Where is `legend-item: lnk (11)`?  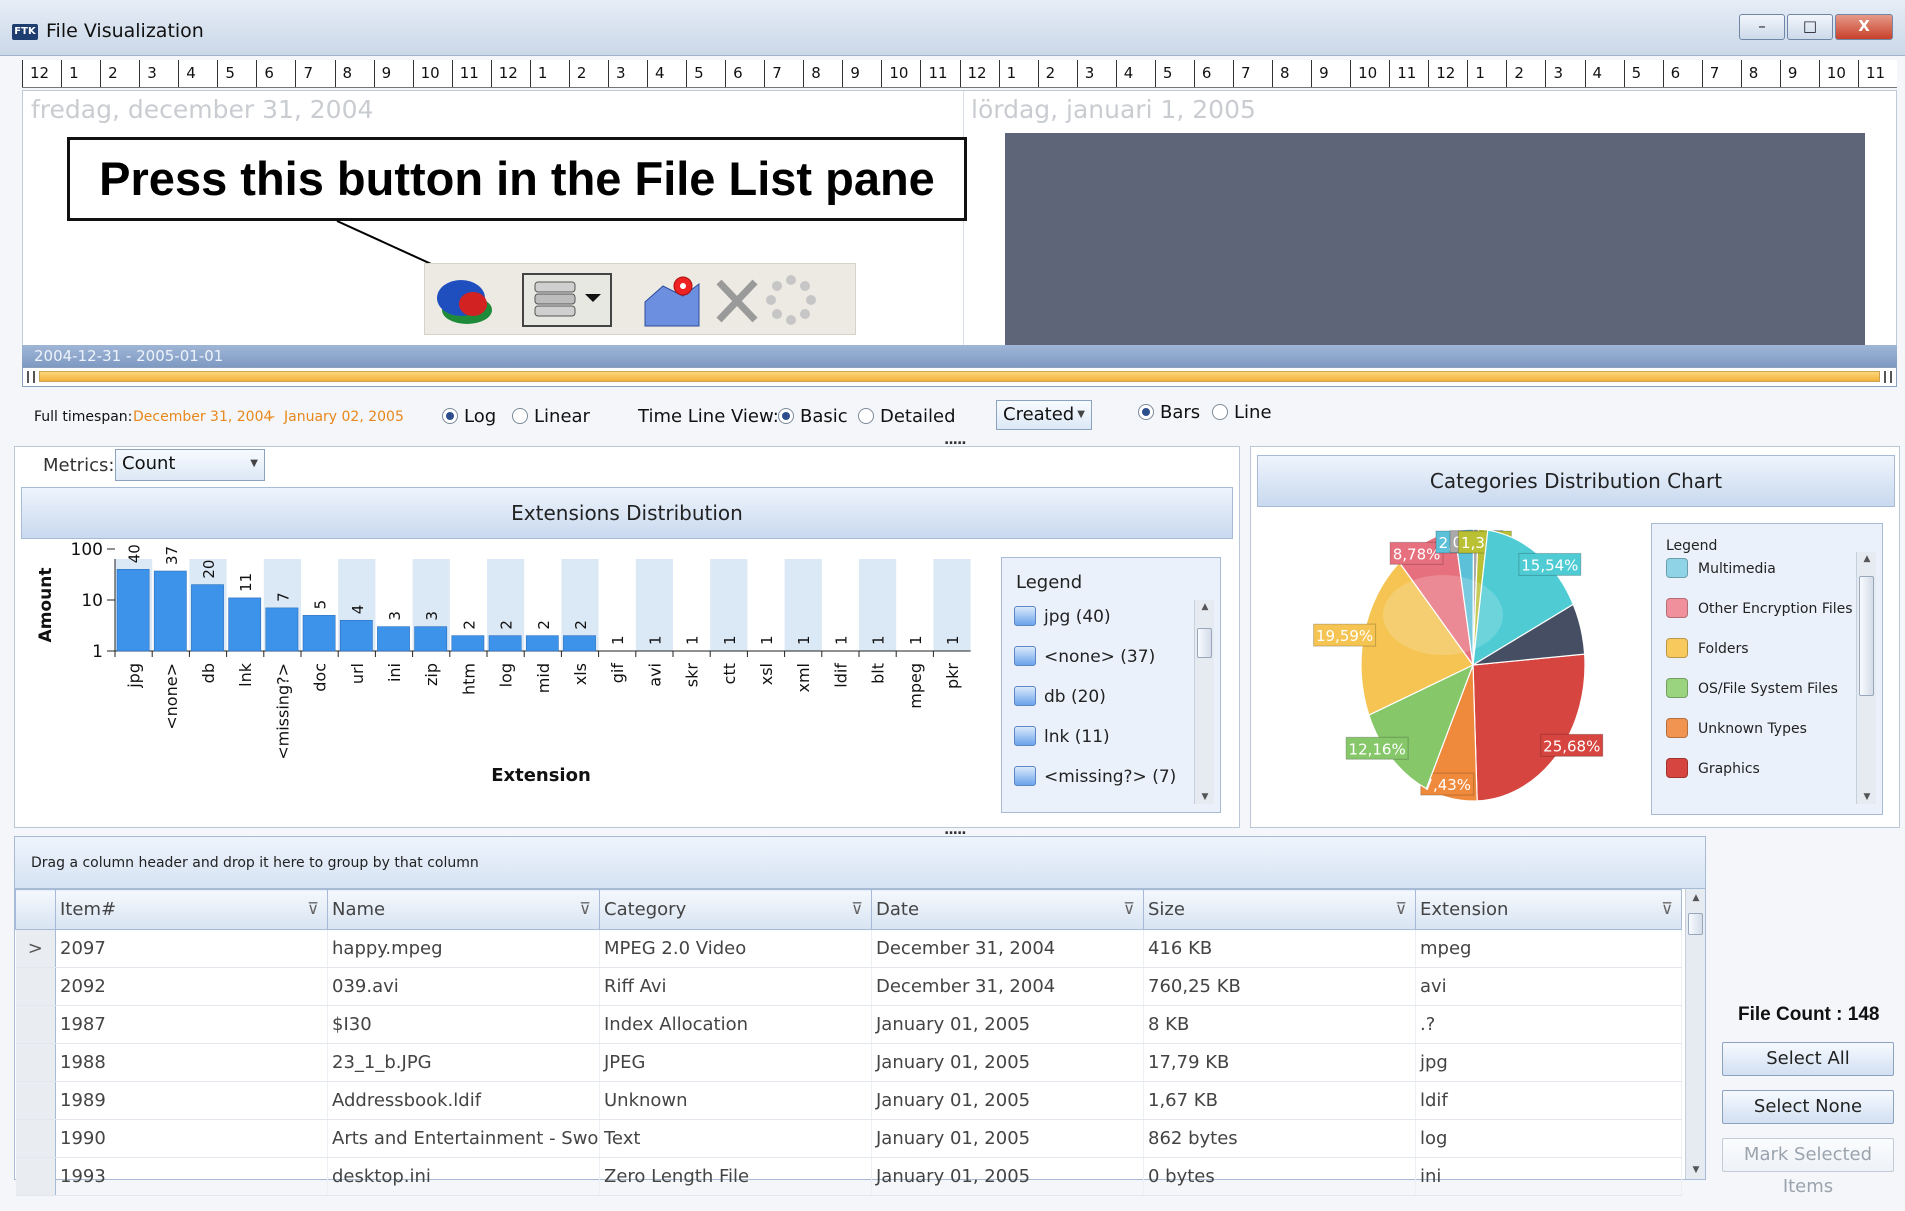 legend-item: lnk (11) is located at coordinates (1062, 736).